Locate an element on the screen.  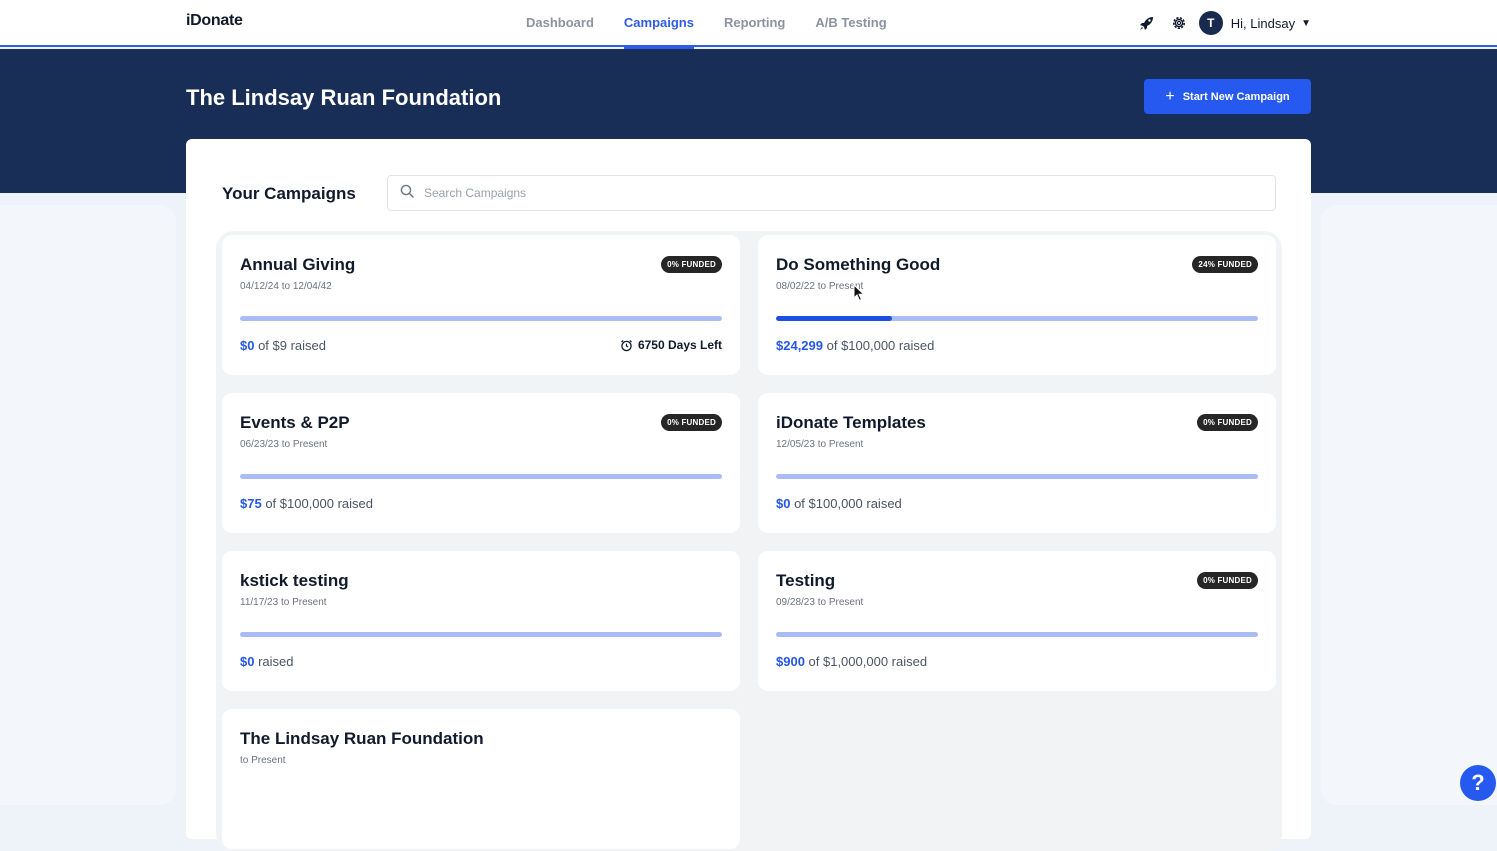
campaign-title: iDonate Templates is located at coordinates (851, 422).